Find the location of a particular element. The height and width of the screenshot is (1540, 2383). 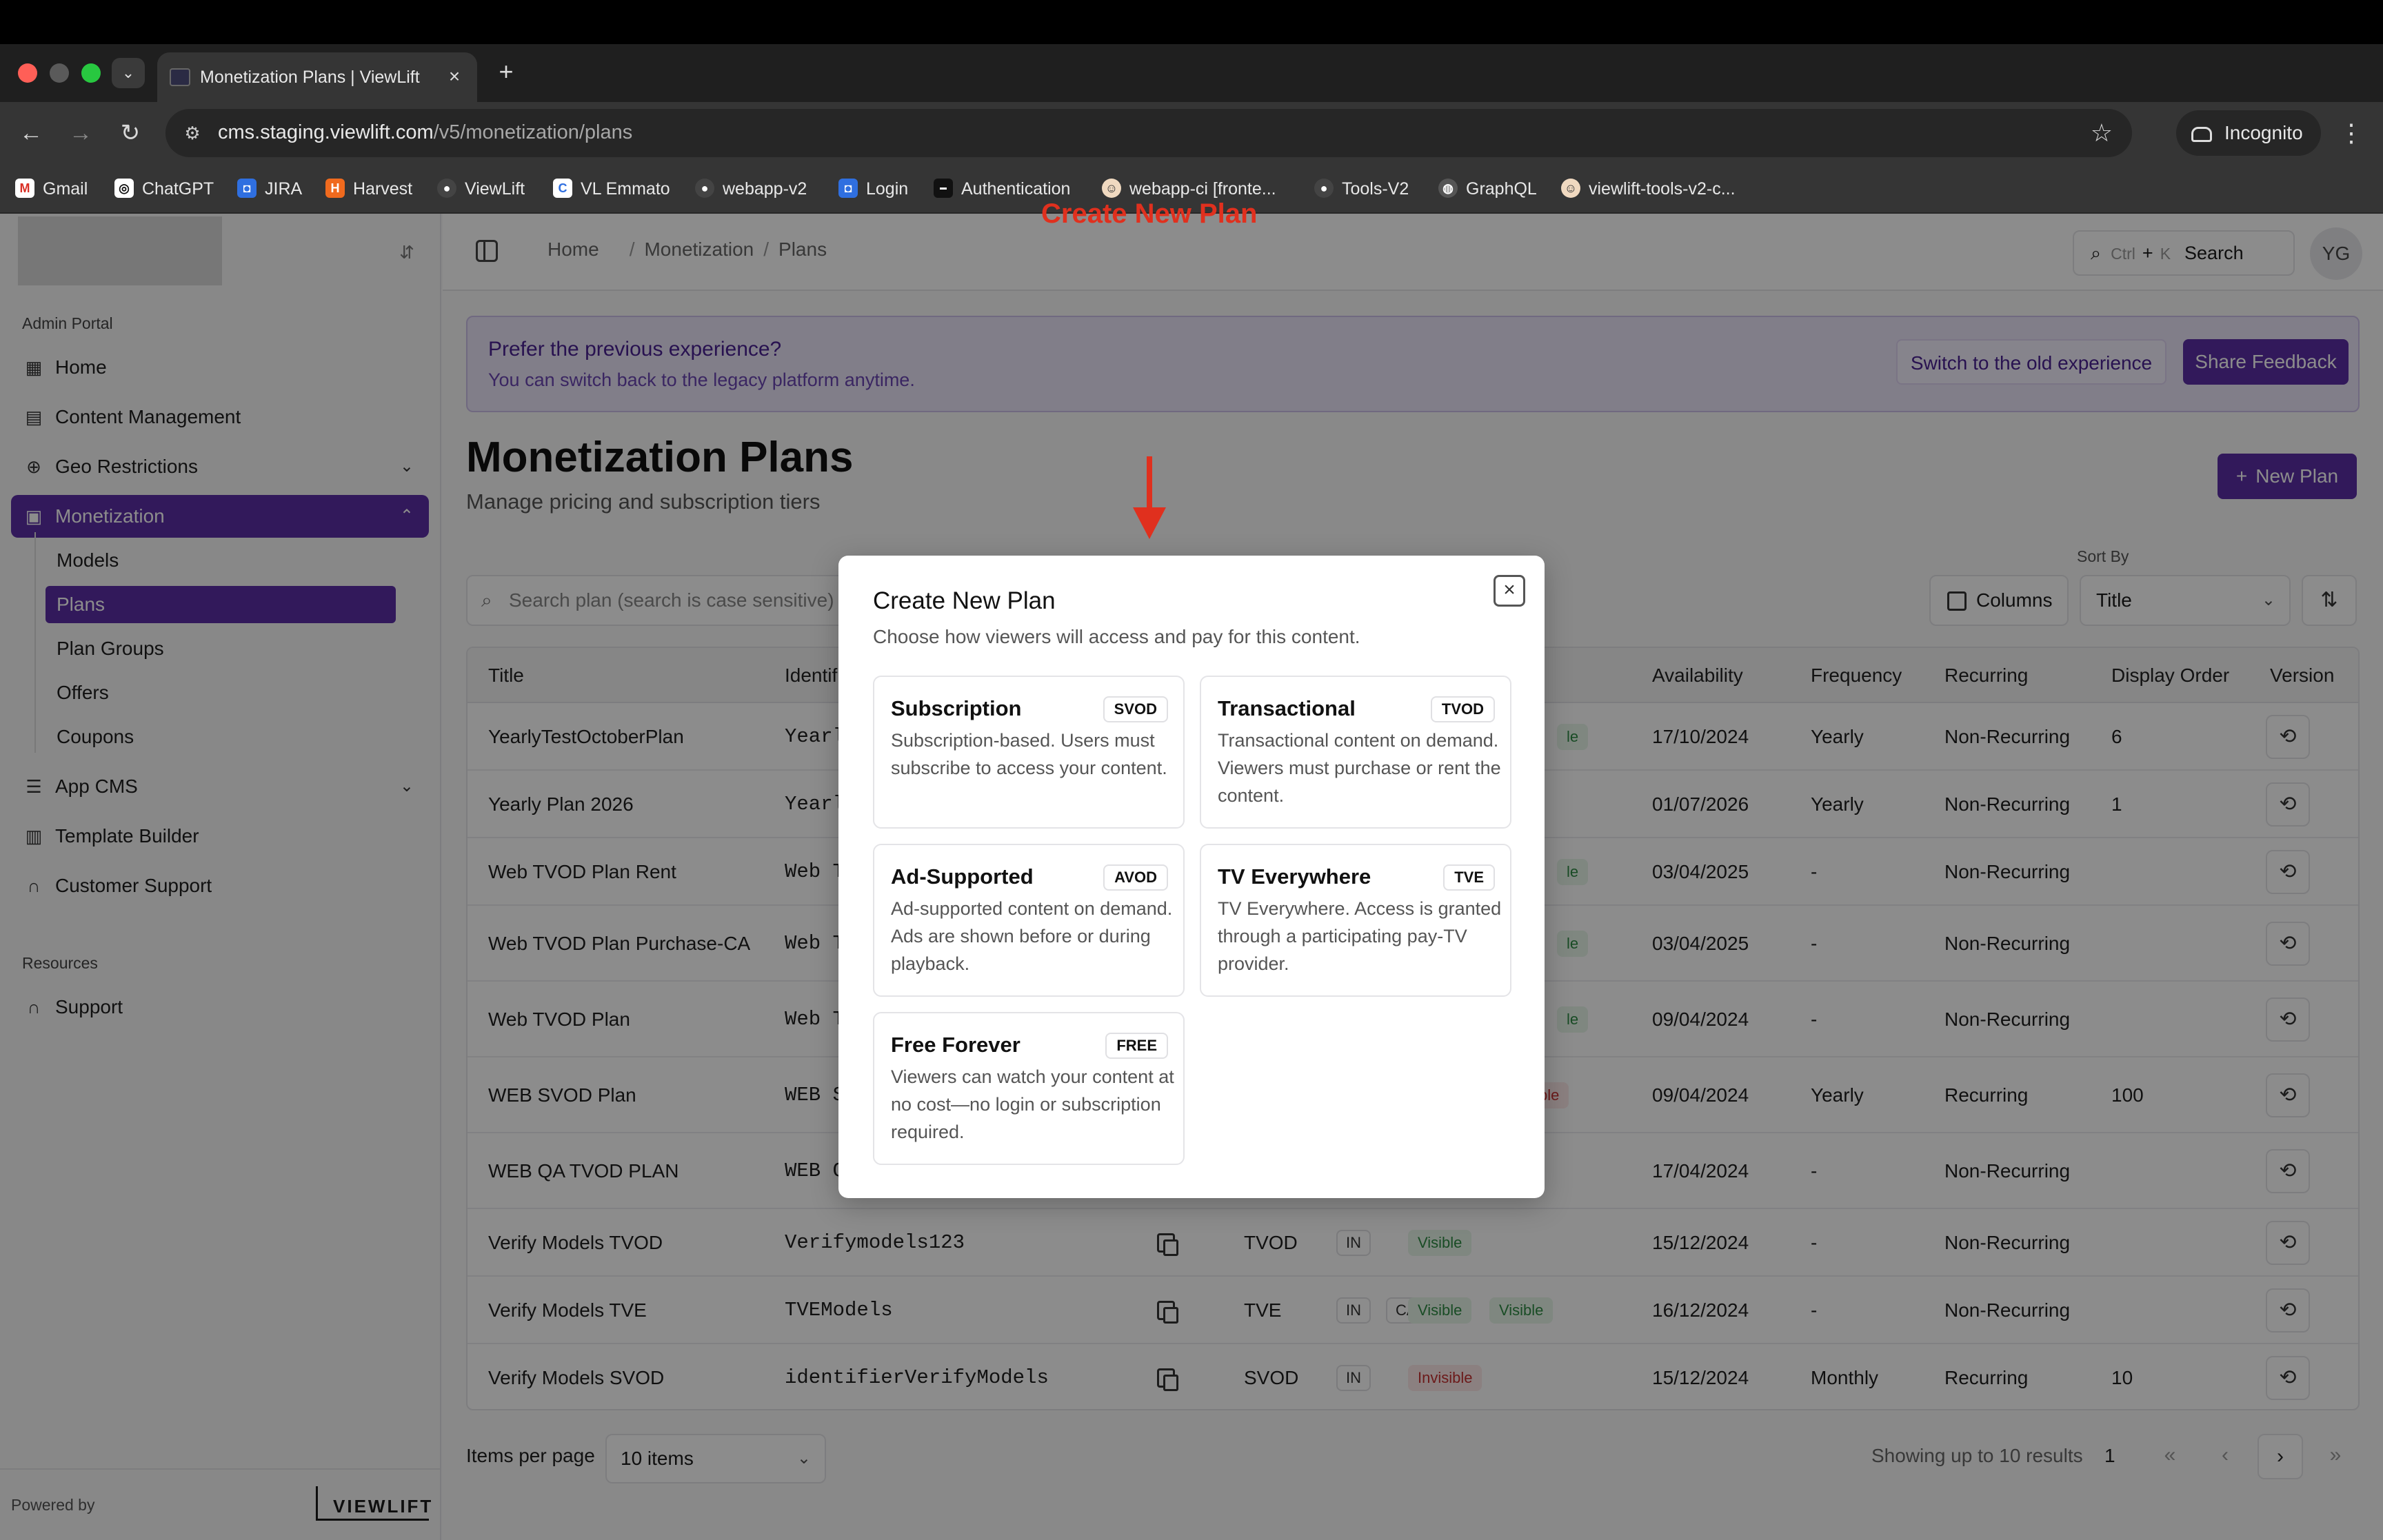

bookmark-label: GraphQL is located at coordinates (1501, 189).